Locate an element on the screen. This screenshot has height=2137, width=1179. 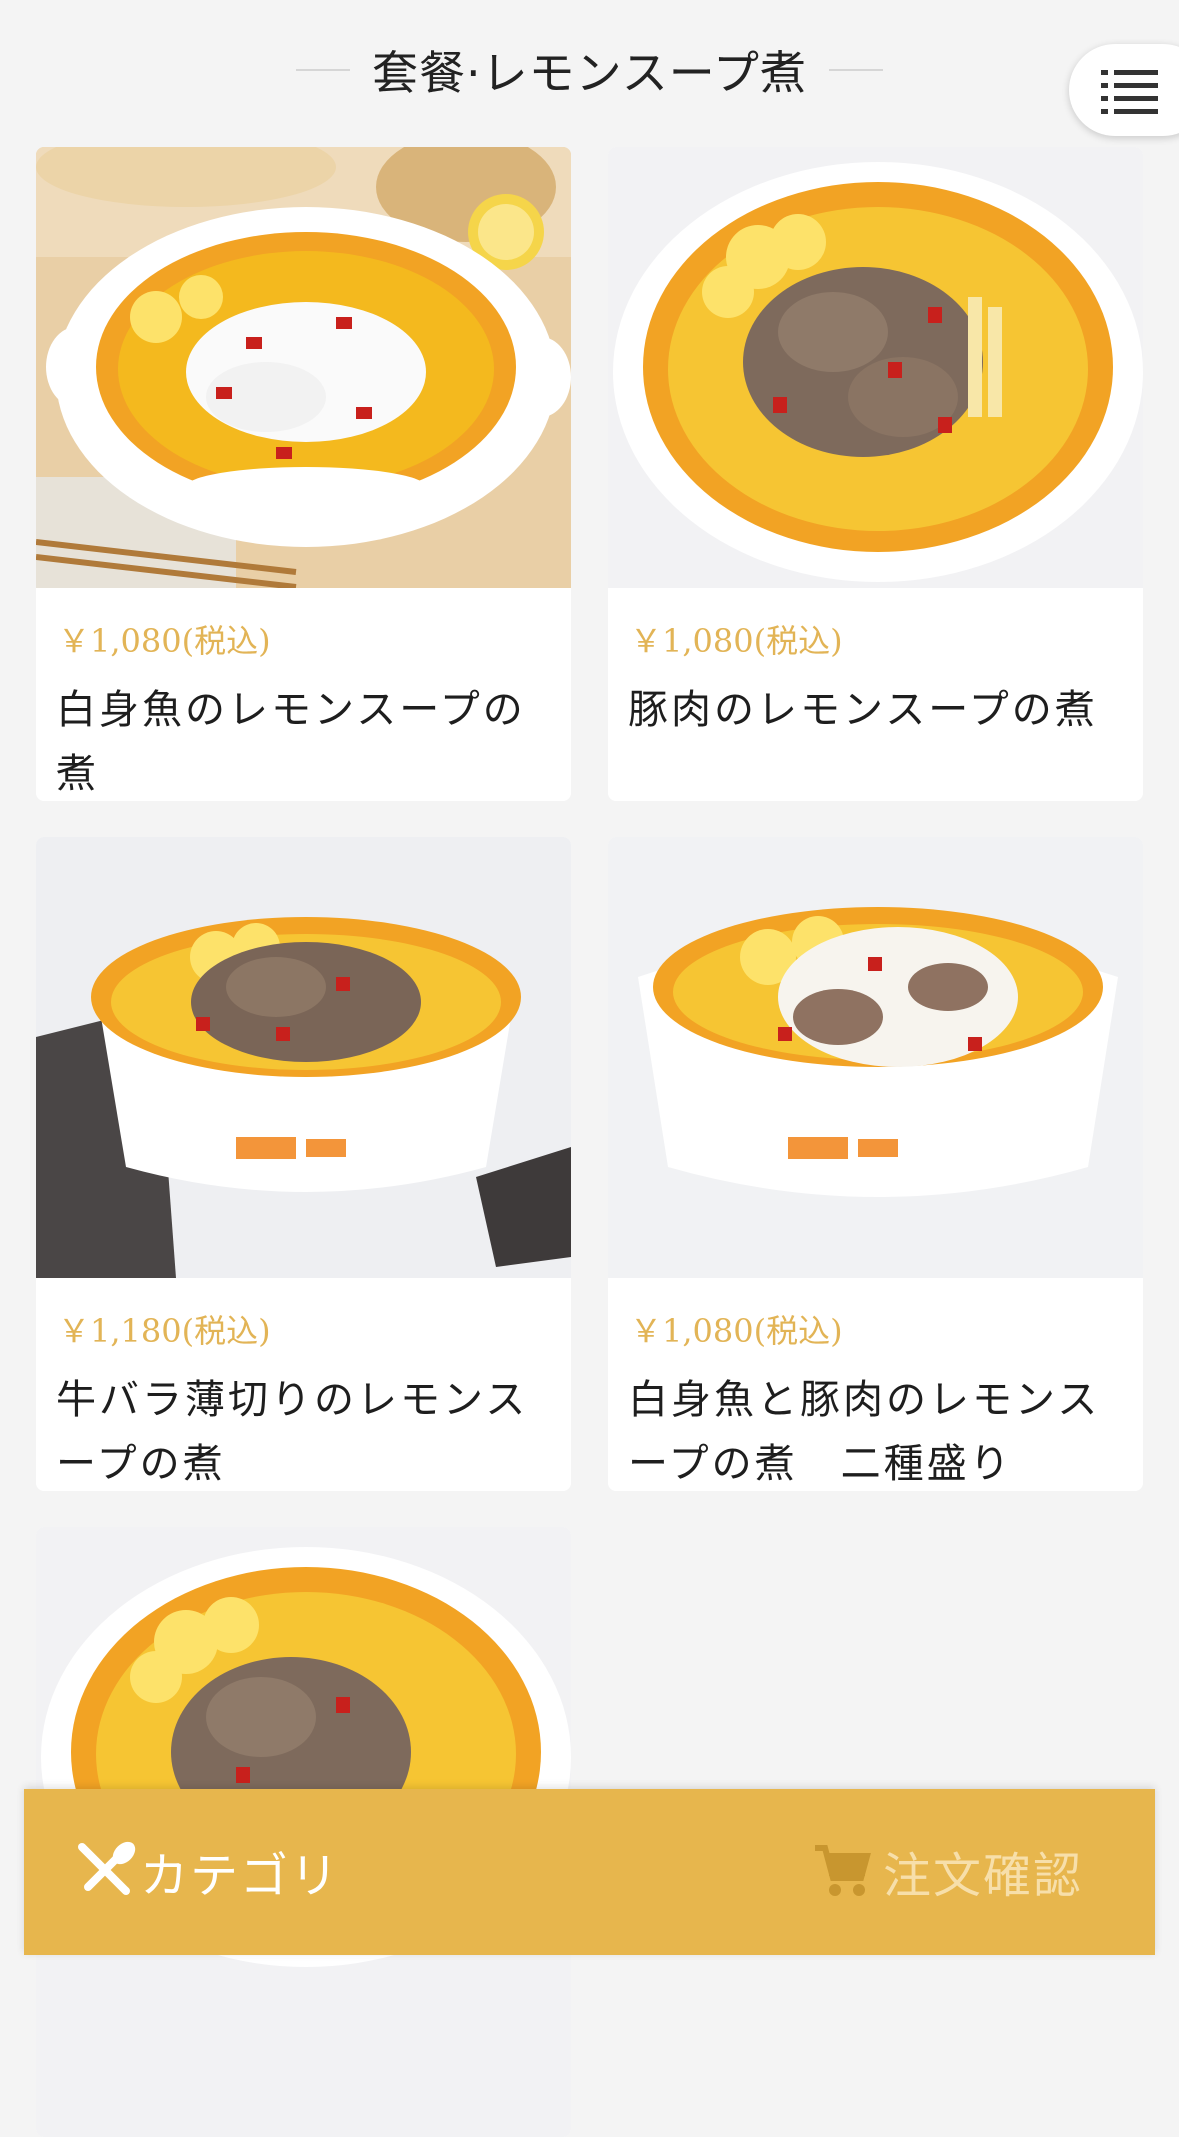
bottom-action-bar: カテゴリ 注文確認 is located at coordinates (589, 1872).